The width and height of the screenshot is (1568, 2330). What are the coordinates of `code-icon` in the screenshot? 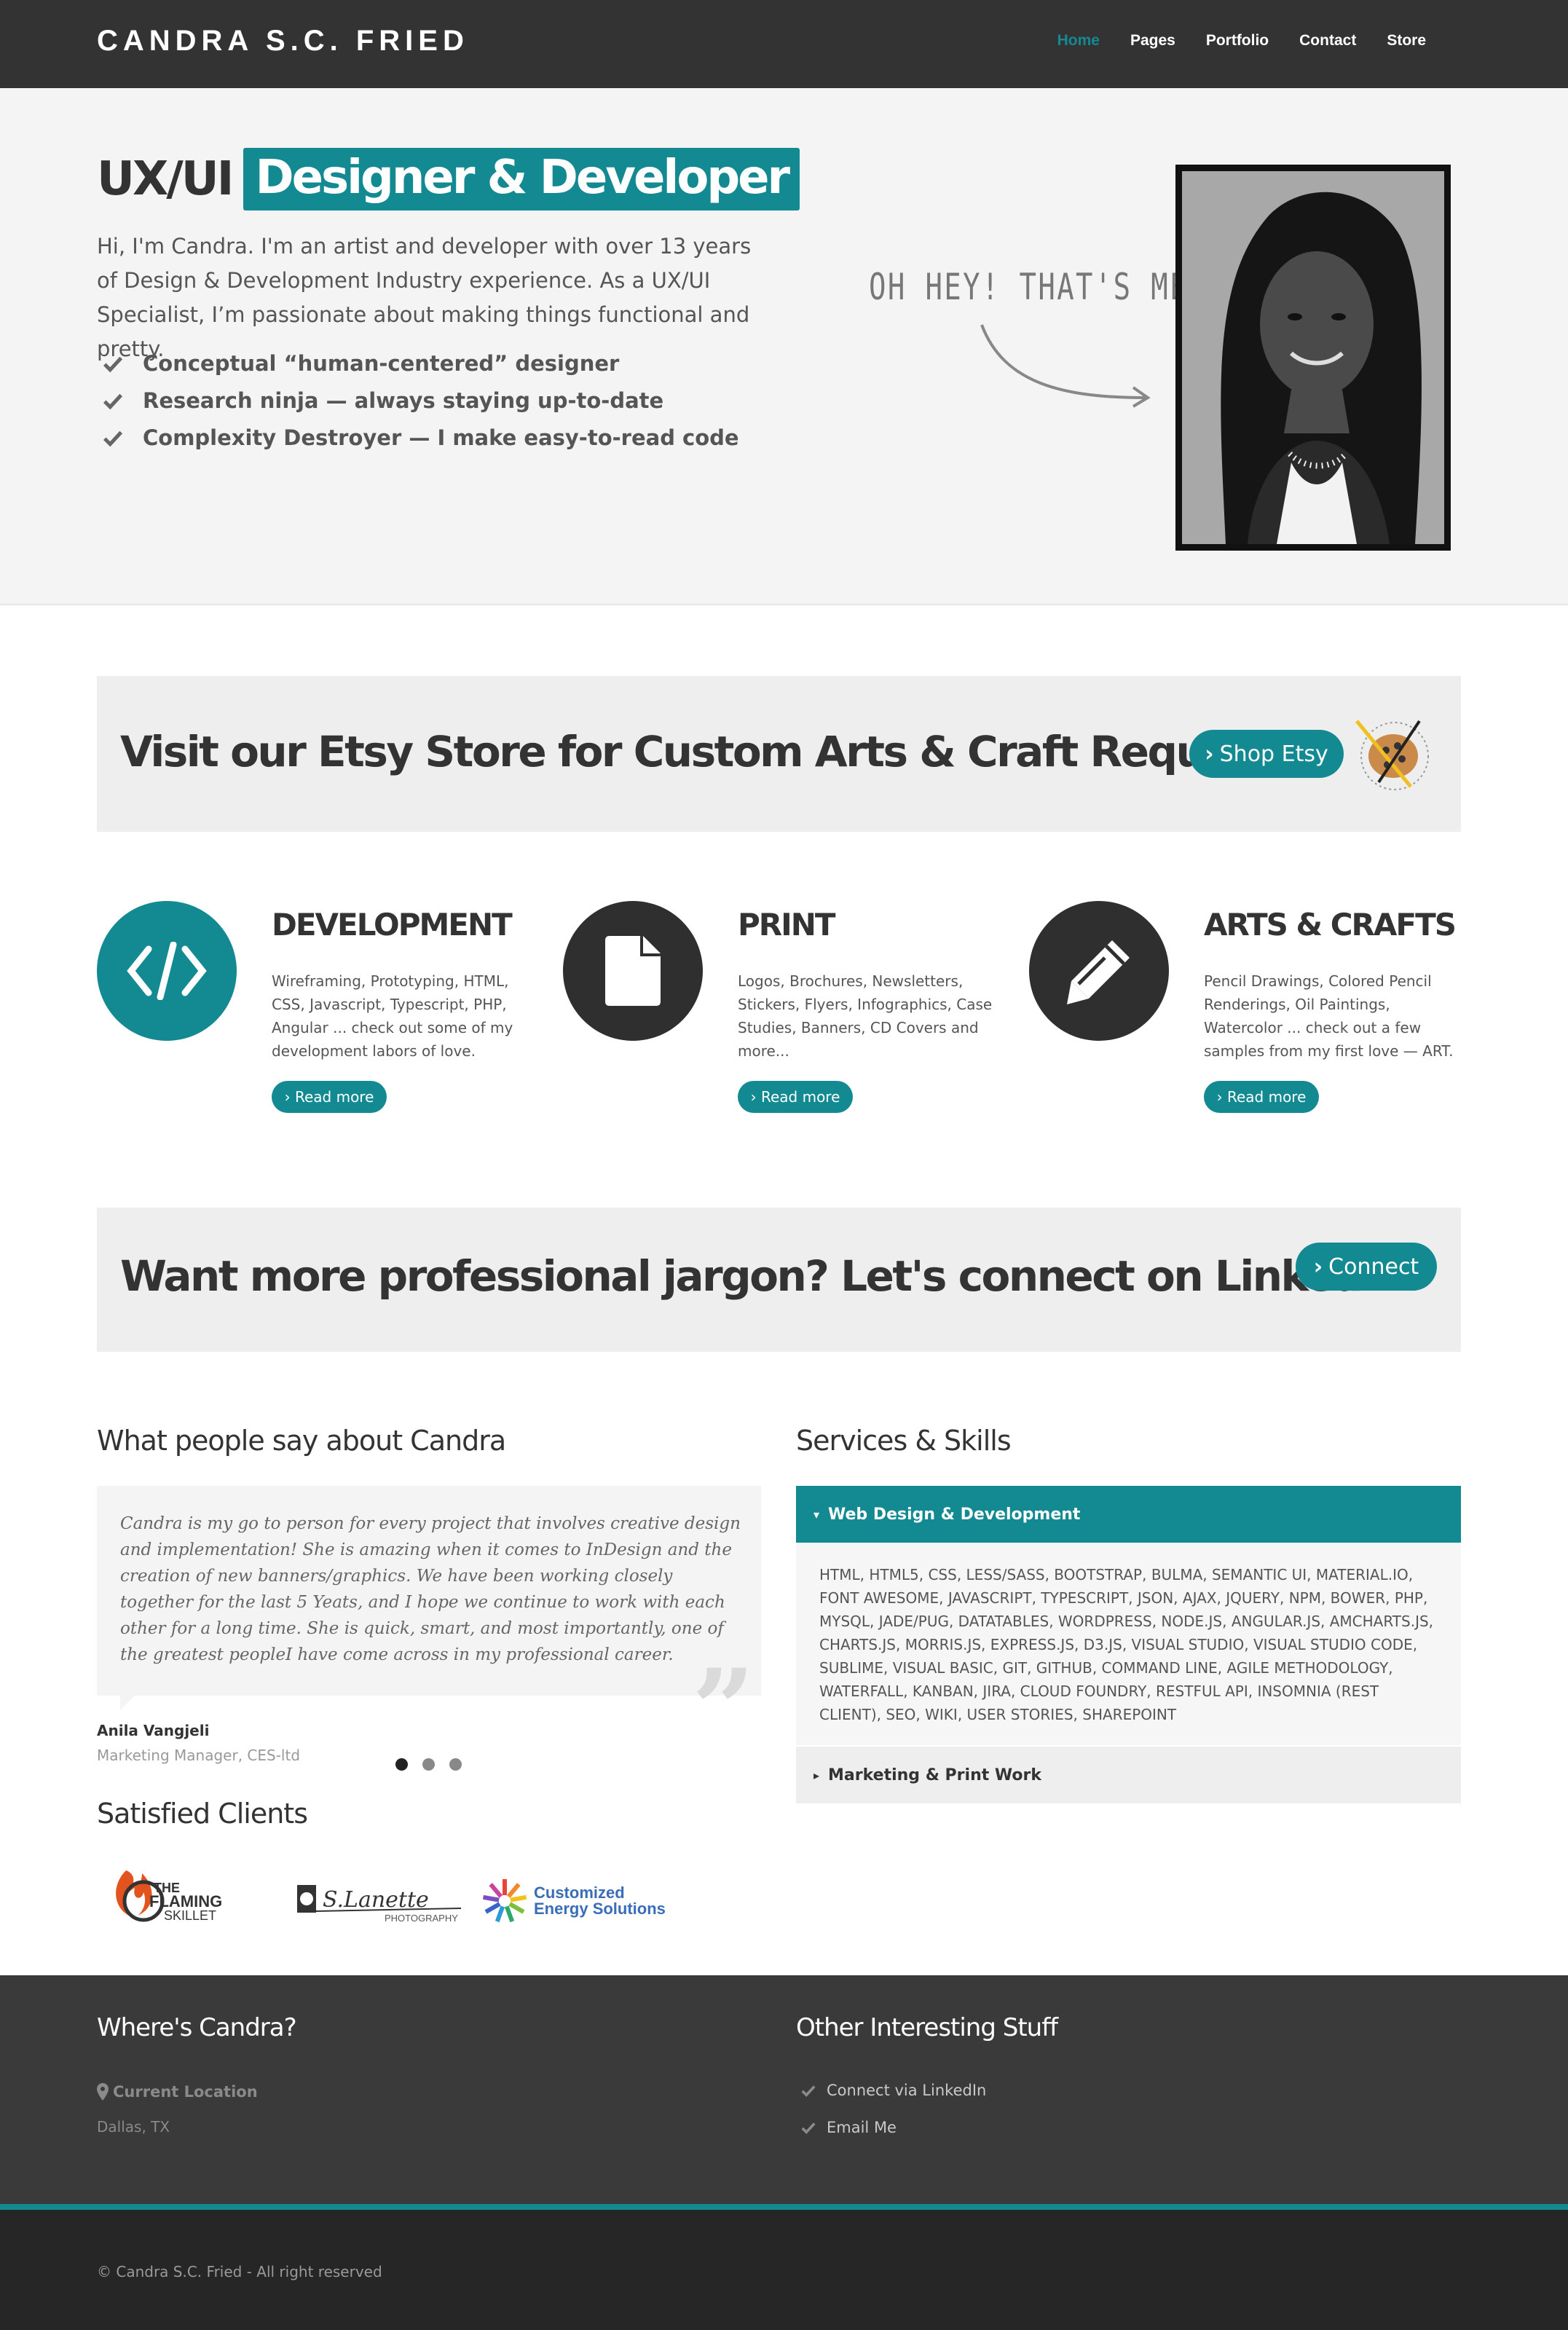 It's located at (167, 971).